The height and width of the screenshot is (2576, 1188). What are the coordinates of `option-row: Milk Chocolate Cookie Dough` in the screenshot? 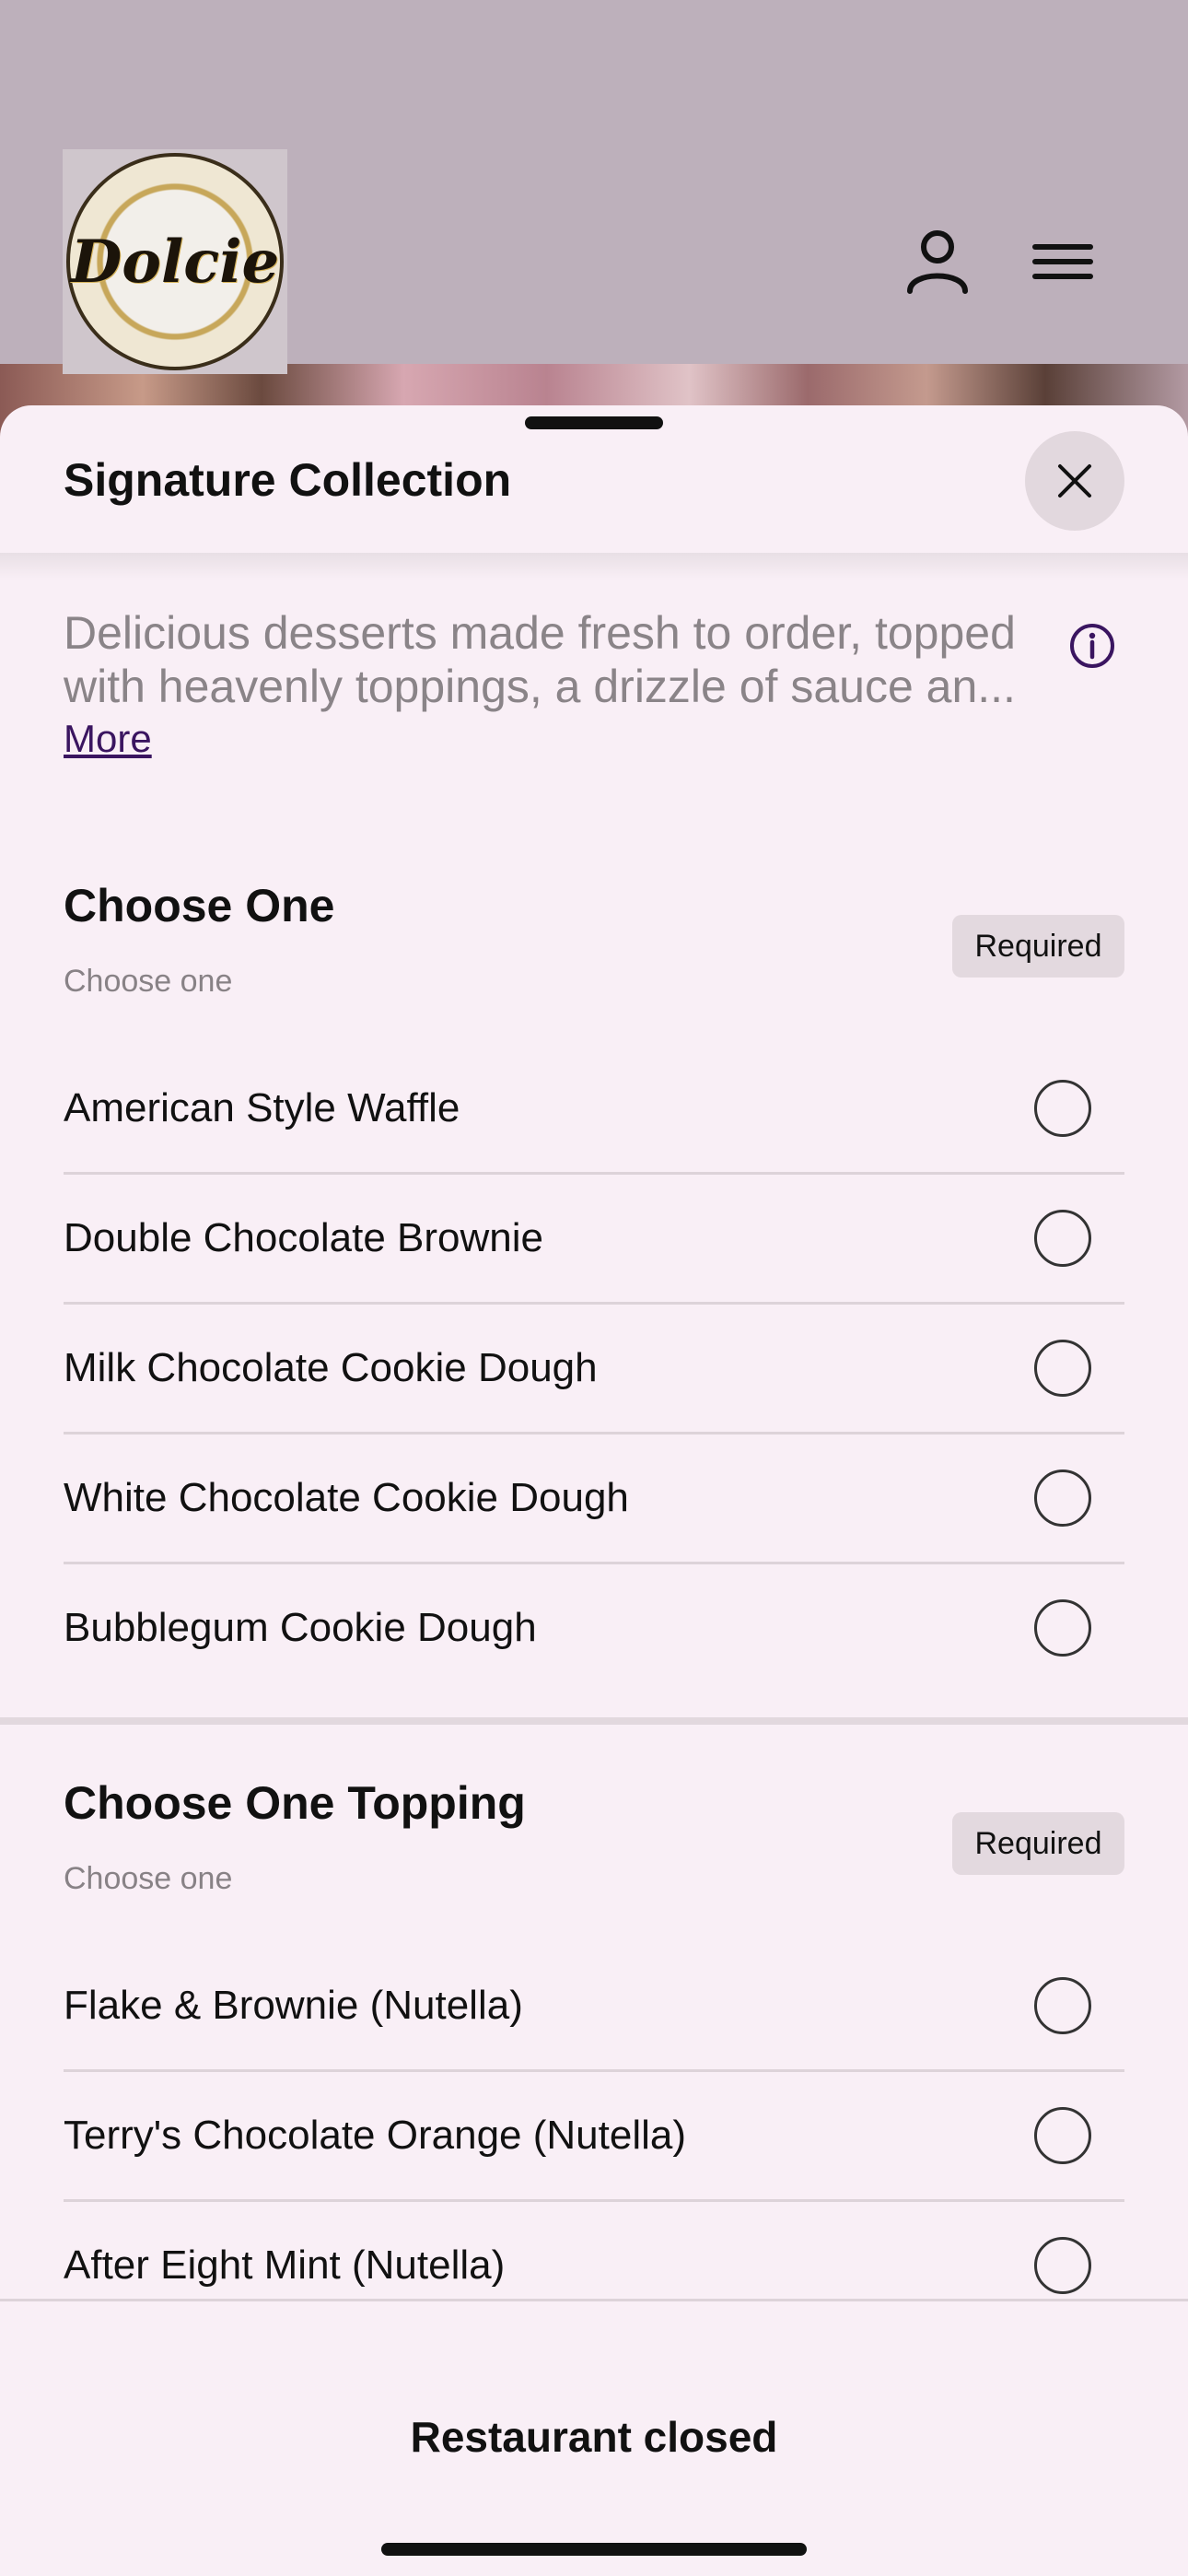 It's located at (594, 1370).